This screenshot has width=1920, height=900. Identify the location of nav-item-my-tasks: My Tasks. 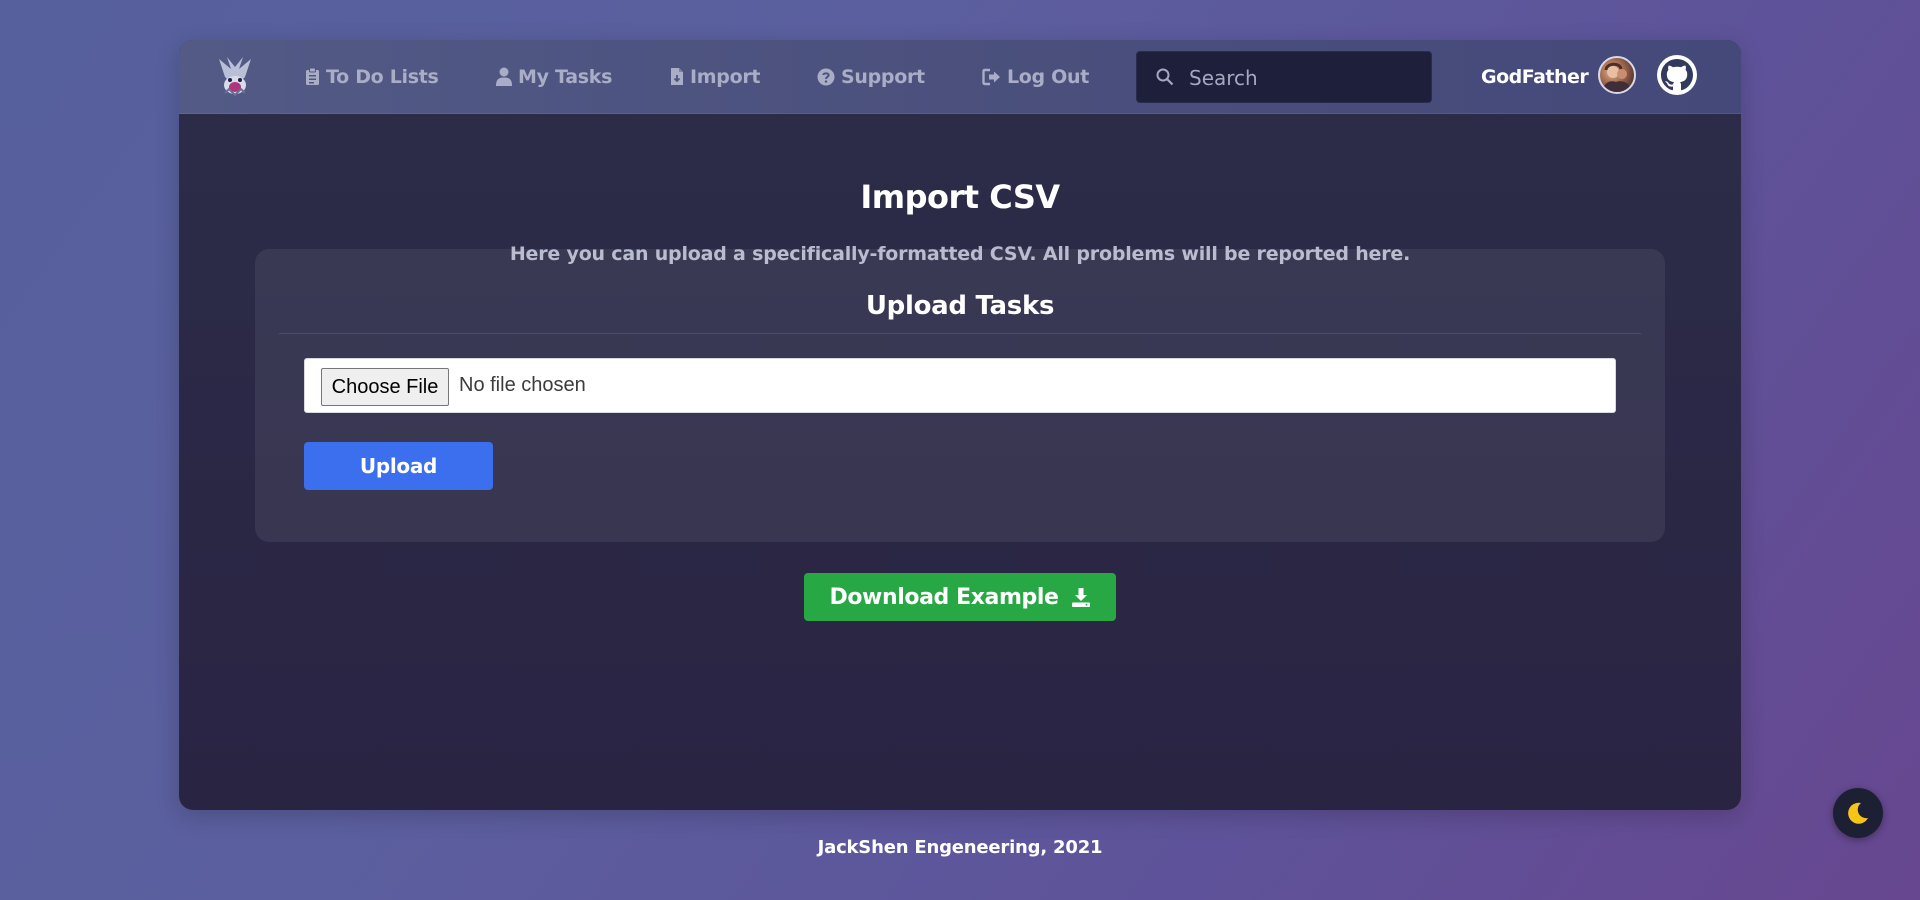
(554, 76).